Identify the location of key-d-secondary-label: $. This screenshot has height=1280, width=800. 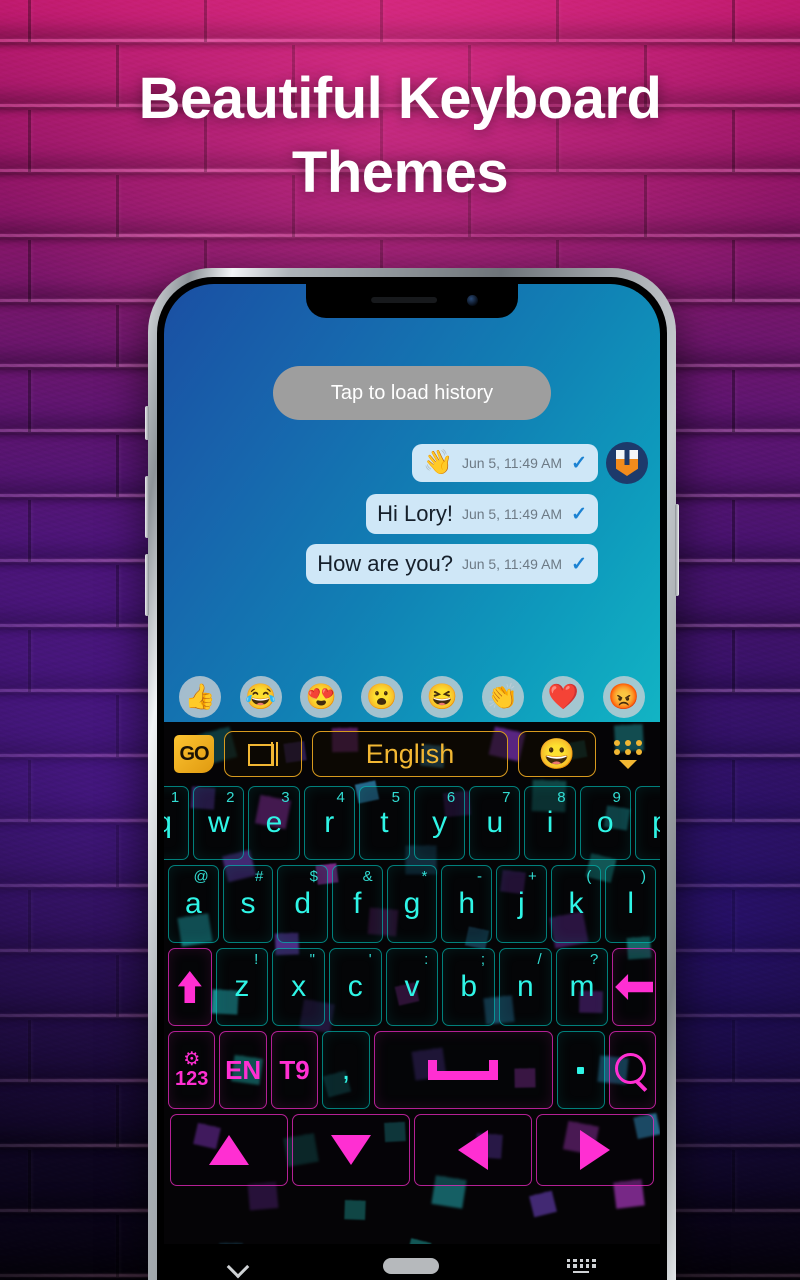
(314, 876).